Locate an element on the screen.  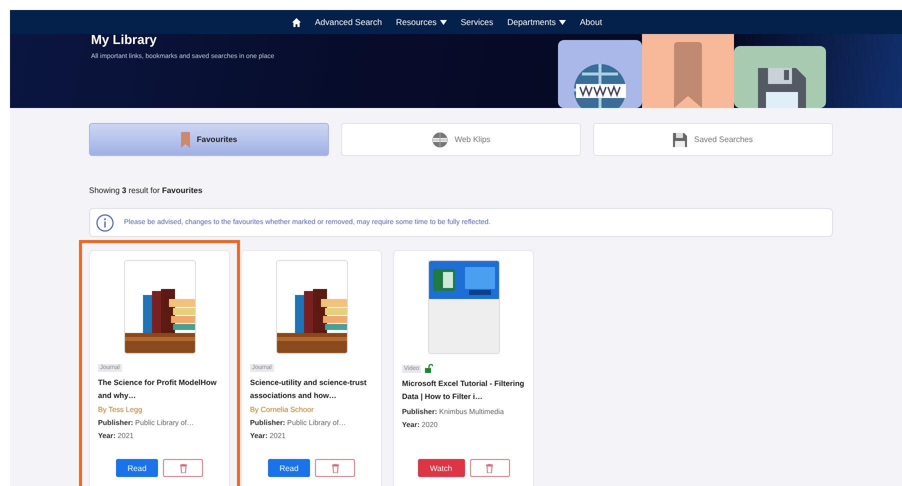
home-icon is located at coordinates (296, 22).